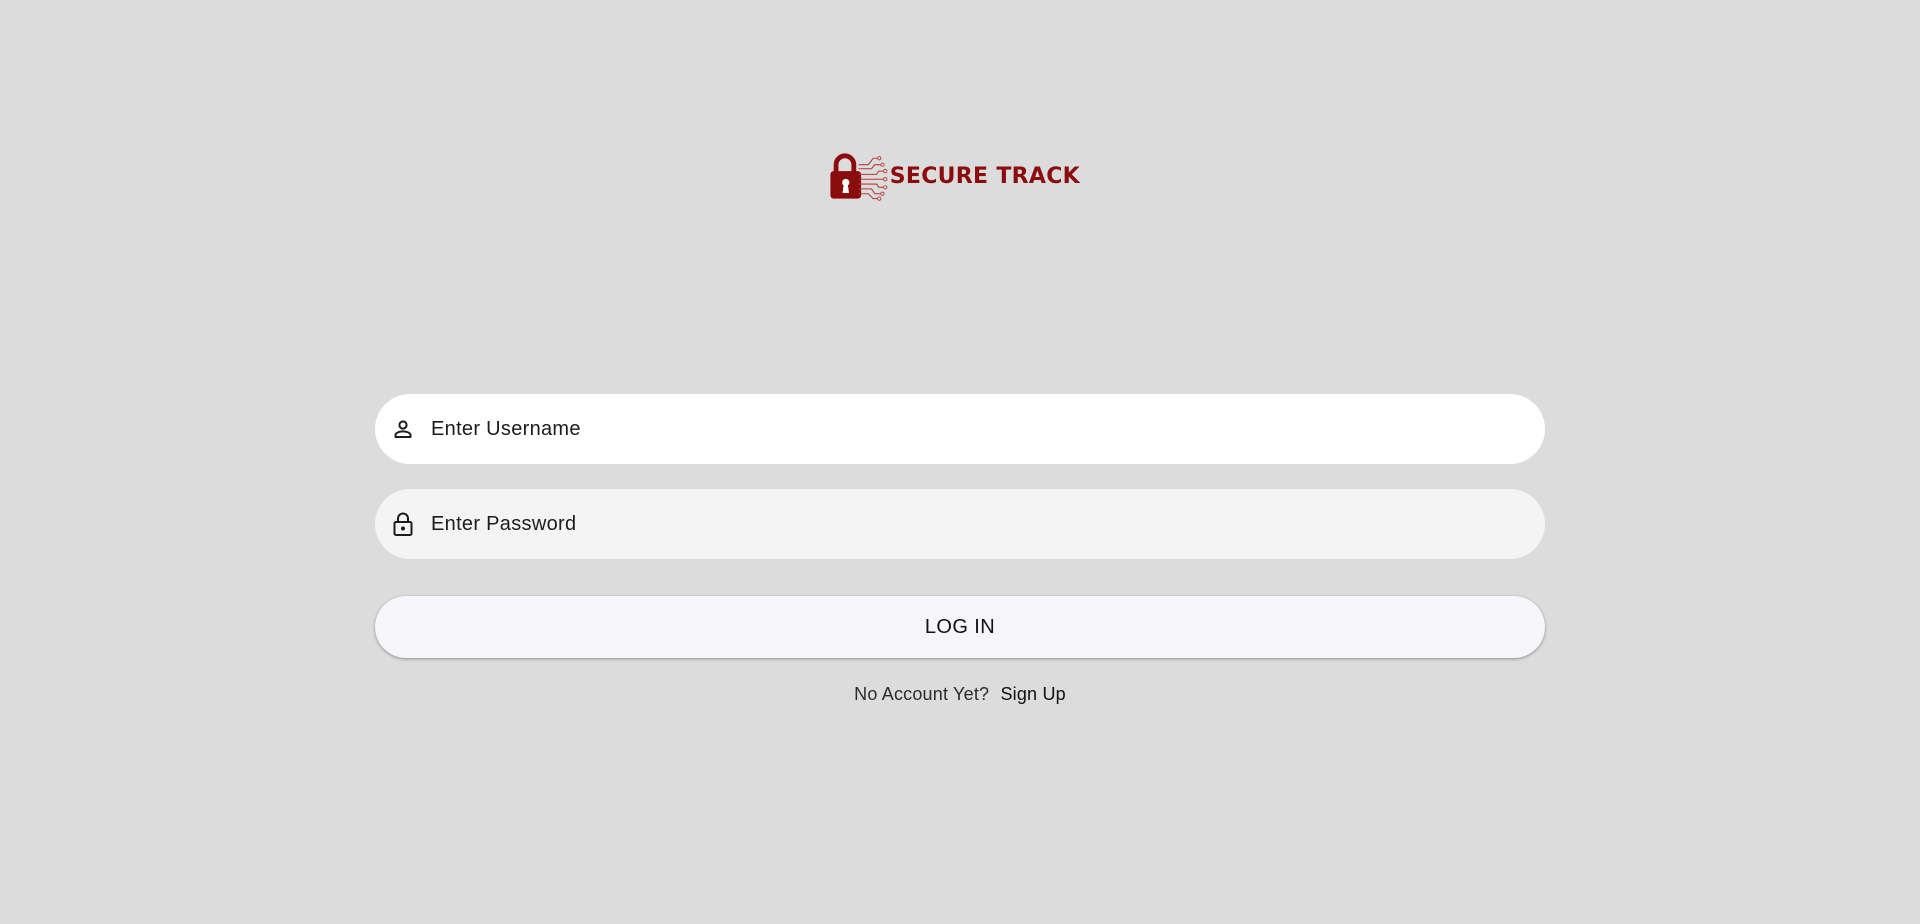 The height and width of the screenshot is (924, 1920). I want to click on password-input, so click(987, 524).